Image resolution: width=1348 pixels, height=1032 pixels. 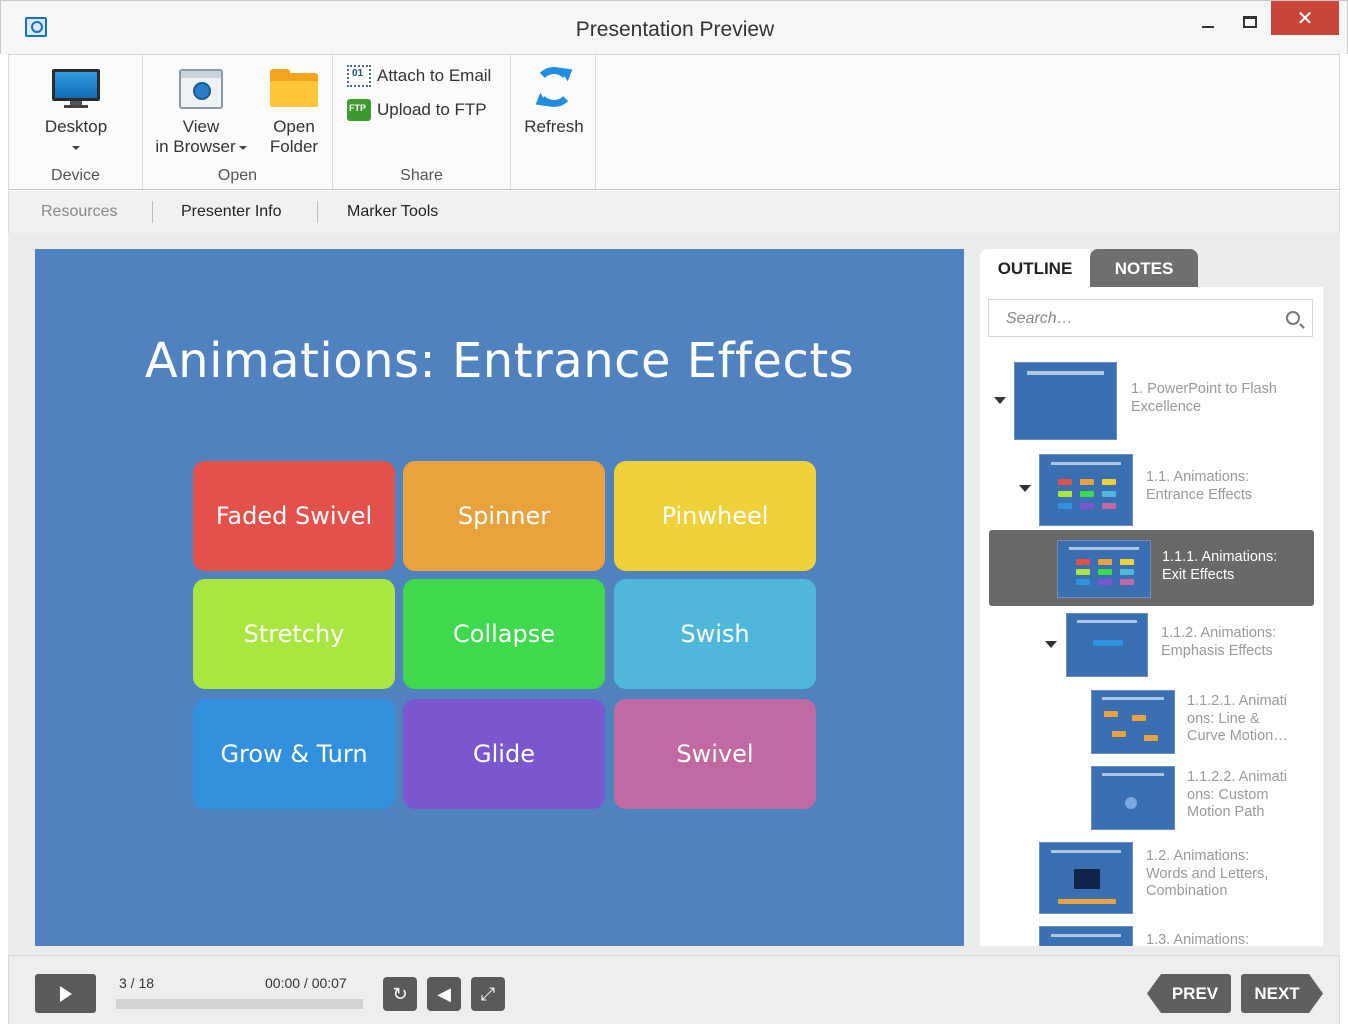 What do you see at coordinates (554, 126) in the screenshot?
I see `refresh-label: Refresh` at bounding box center [554, 126].